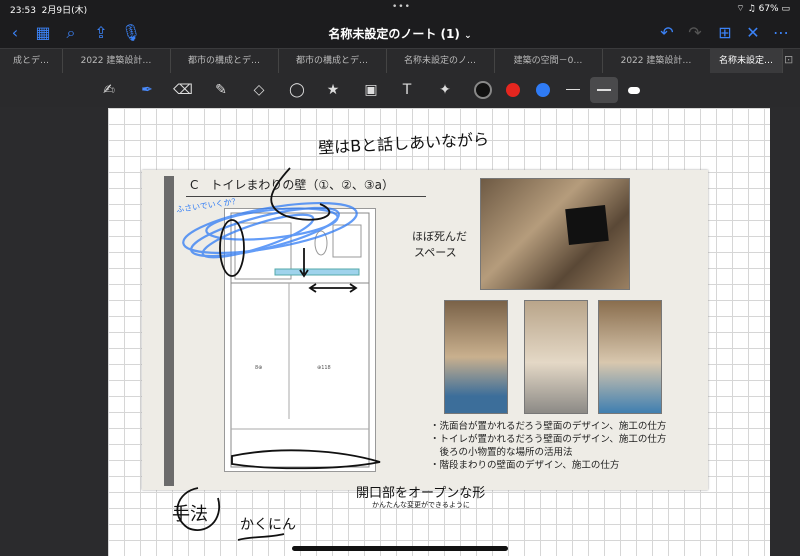 The image size is (800, 556). I want to click on home-indicator, so click(400, 548).